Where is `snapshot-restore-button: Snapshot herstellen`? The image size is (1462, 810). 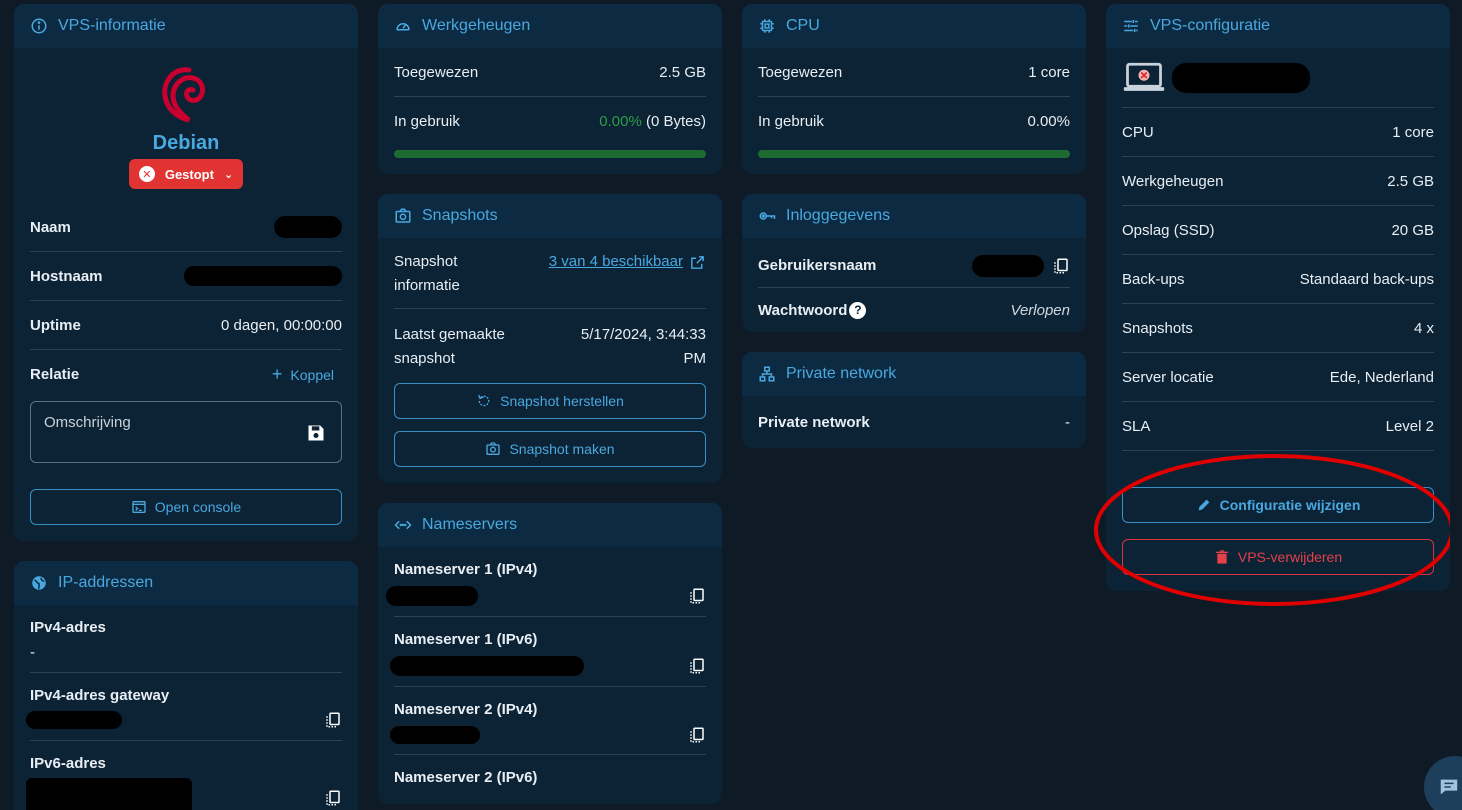 snapshot-restore-button: Snapshot herstellen is located at coordinates (550, 401).